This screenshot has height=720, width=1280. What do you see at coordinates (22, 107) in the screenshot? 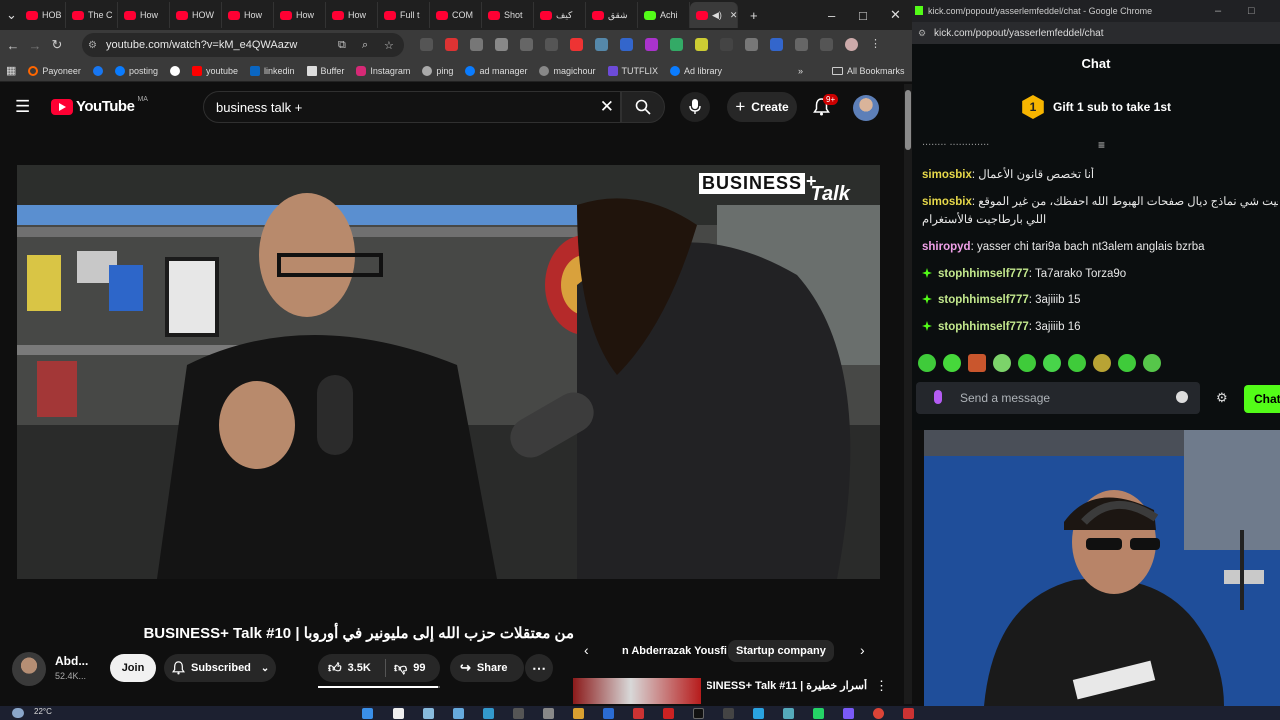
I see `hamburger-menu-icon: ☰` at bounding box center [22, 107].